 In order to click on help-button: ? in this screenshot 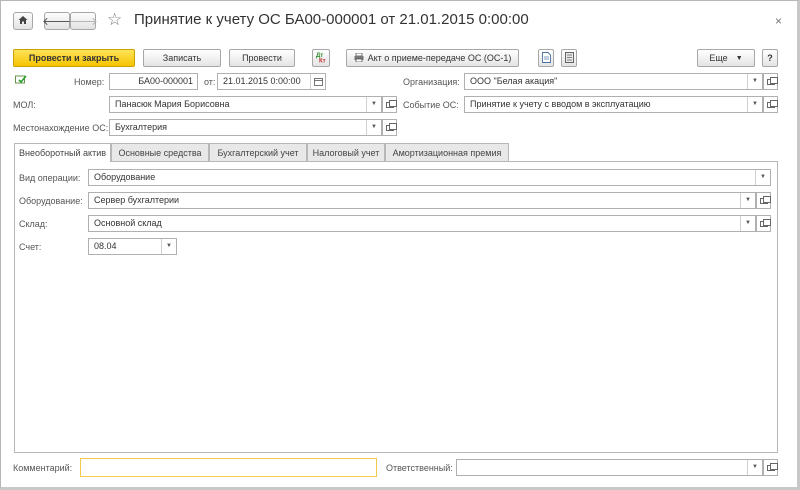, I will do `click(770, 58)`.